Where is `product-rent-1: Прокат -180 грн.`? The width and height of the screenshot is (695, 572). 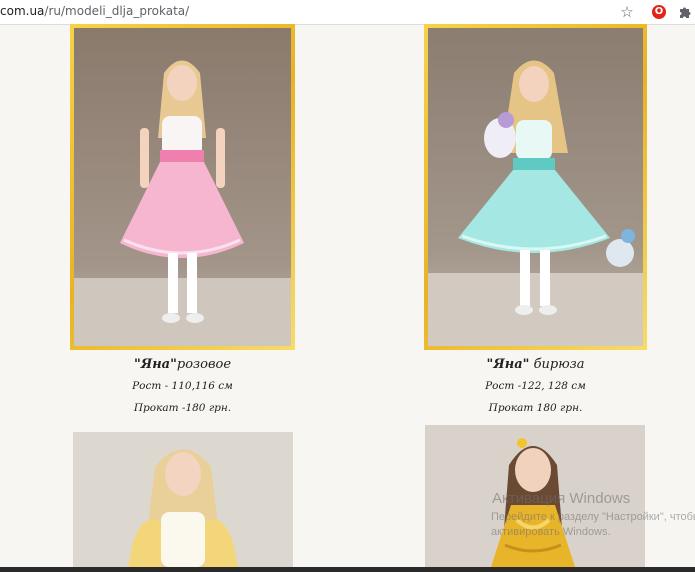
product-rent-1: Прокат -180 грн. is located at coordinates (182, 408).